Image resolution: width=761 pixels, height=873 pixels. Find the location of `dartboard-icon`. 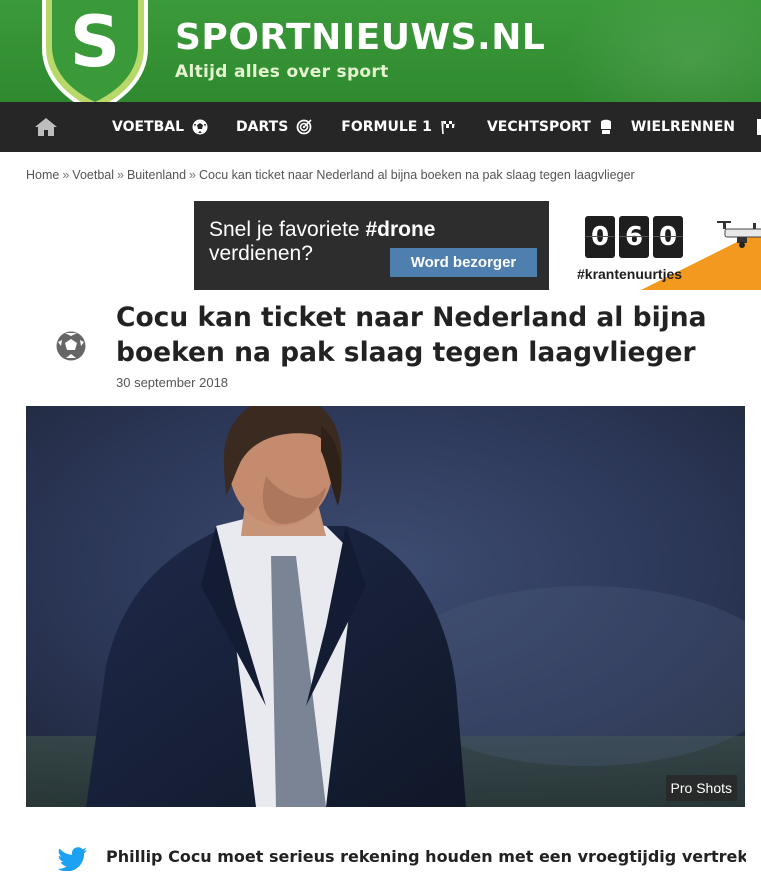

dartboard-icon is located at coordinates (304, 127).